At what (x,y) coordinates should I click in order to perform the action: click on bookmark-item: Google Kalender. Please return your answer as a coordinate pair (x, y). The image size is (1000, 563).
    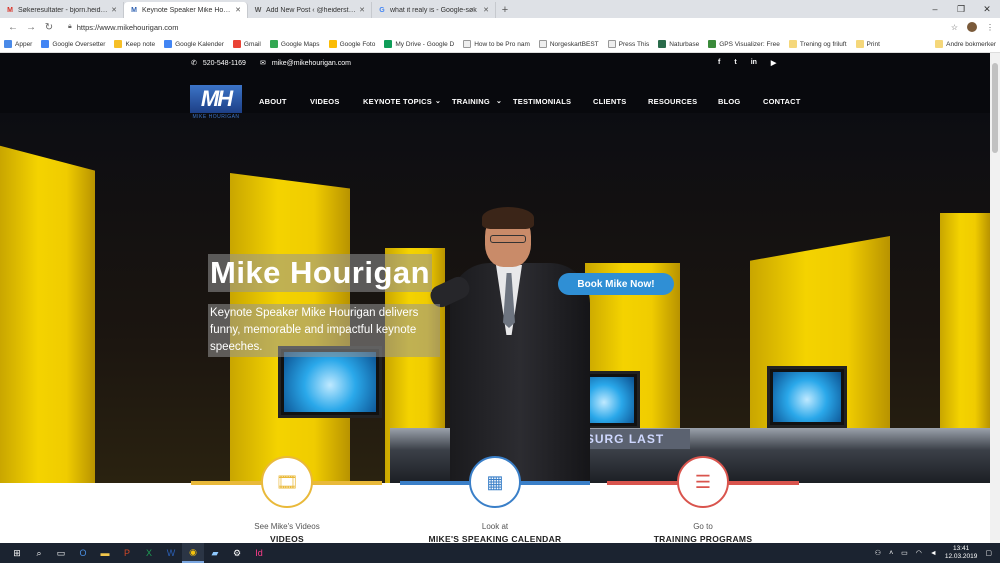
    Looking at the image, I should click on (194, 44).